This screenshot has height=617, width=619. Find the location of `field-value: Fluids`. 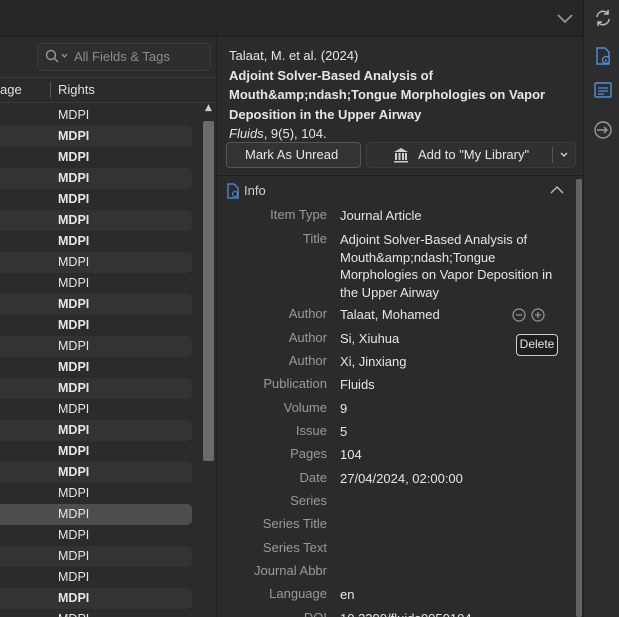

field-value: Fluids is located at coordinates (452, 385).